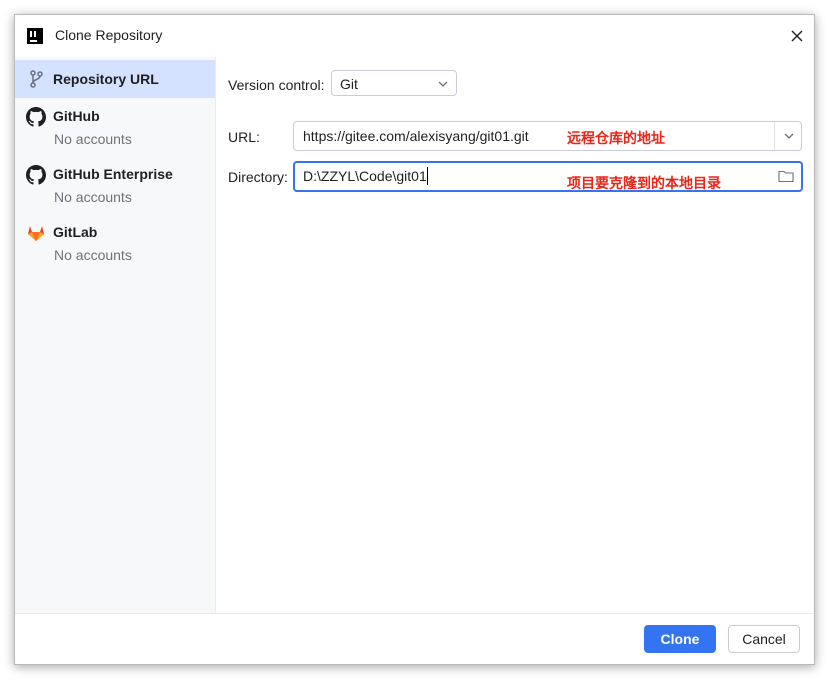 This screenshot has height=680, width=830. What do you see at coordinates (416, 136) in the screenshot?
I see `url-value: https://gitee.com/alexisyang/git01.git` at bounding box center [416, 136].